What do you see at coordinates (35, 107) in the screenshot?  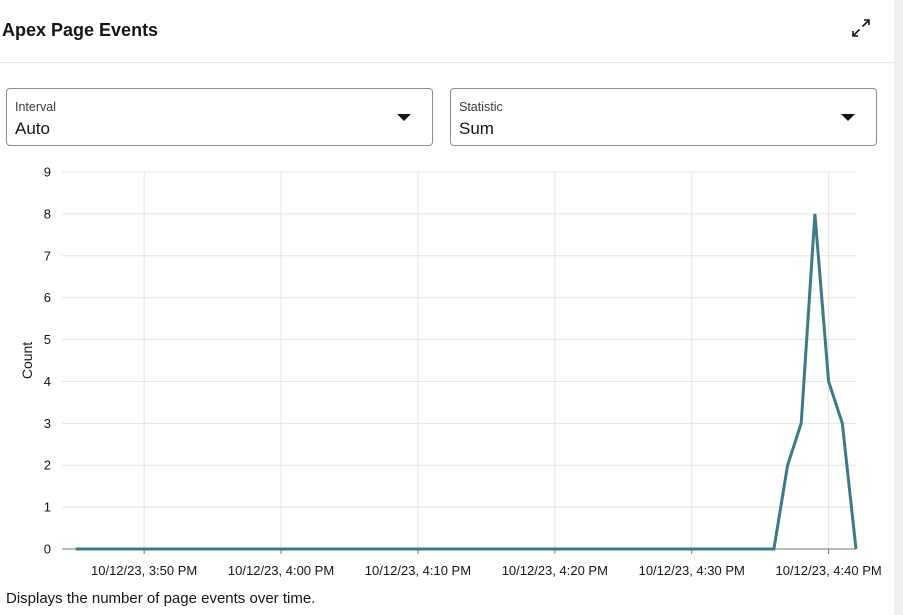 I see `interval-label: Interval` at bounding box center [35, 107].